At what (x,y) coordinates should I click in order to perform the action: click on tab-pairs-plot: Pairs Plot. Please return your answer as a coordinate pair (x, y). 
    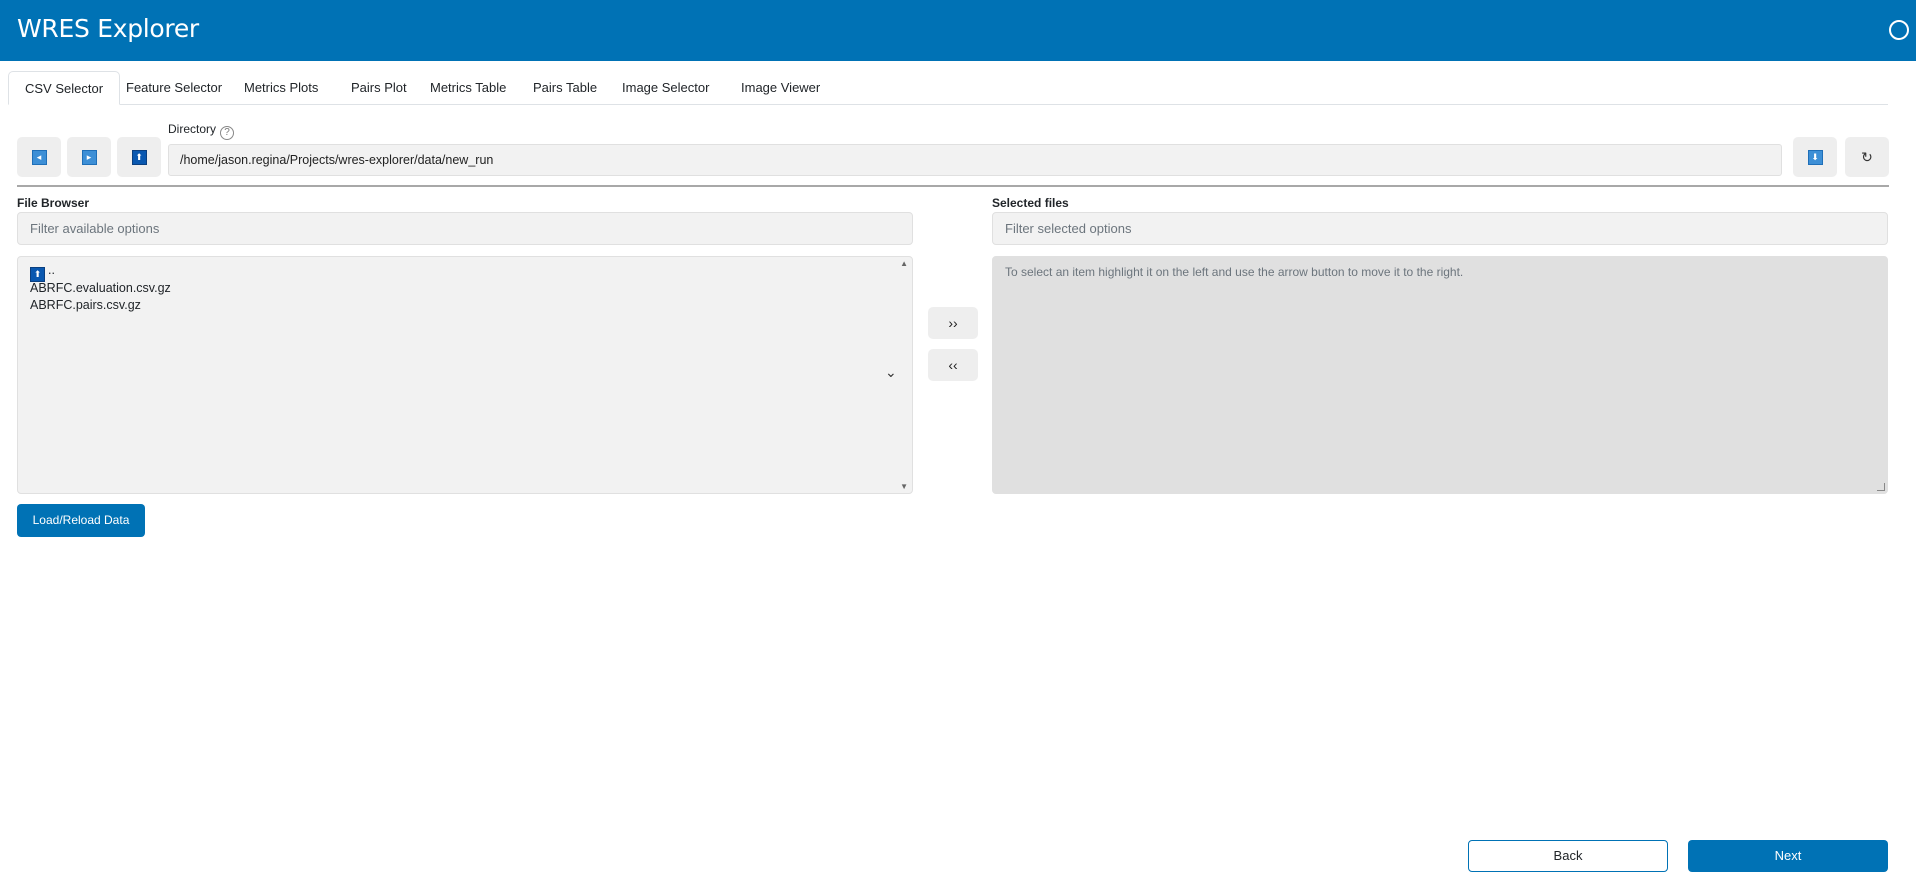
    Looking at the image, I should click on (379, 88).